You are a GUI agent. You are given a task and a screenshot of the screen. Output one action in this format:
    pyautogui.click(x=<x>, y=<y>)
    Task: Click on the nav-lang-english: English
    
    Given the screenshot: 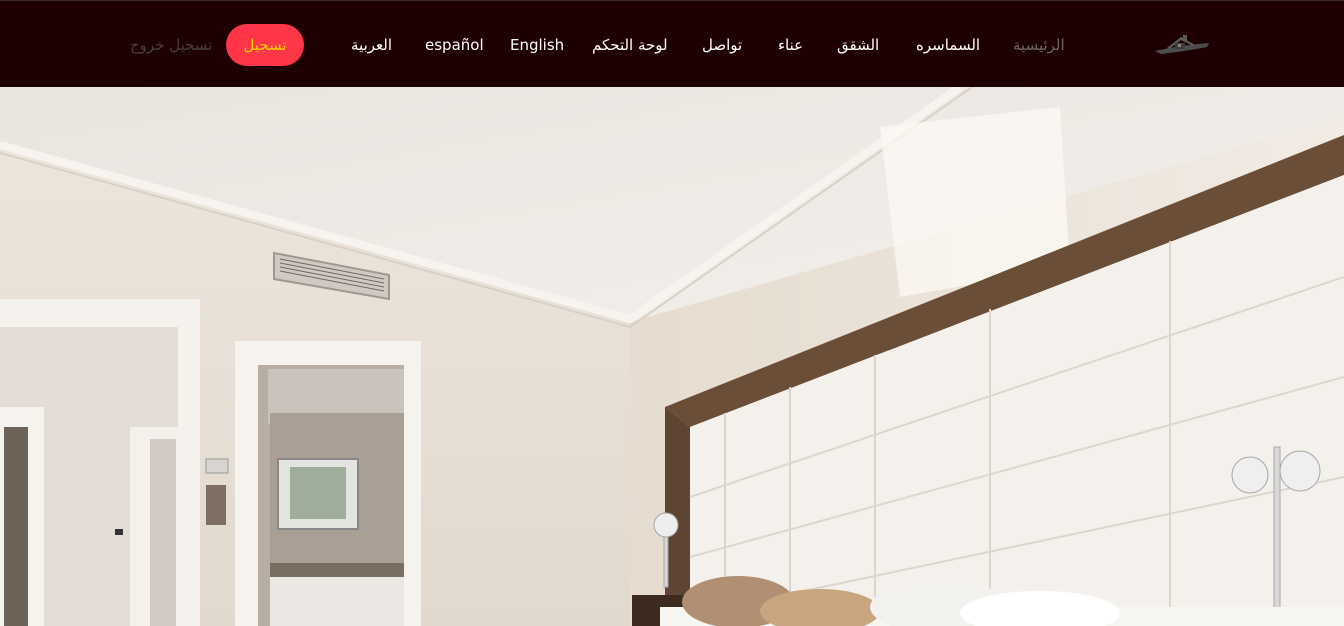 What is the action you would take?
    pyautogui.click(x=537, y=45)
    